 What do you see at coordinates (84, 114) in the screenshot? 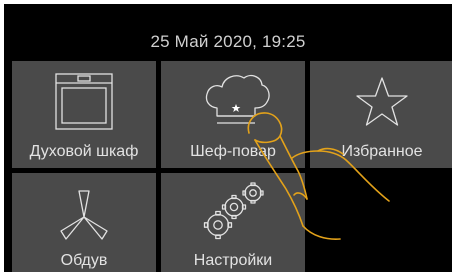
I see `tile-oven: Духовой шкаф` at bounding box center [84, 114].